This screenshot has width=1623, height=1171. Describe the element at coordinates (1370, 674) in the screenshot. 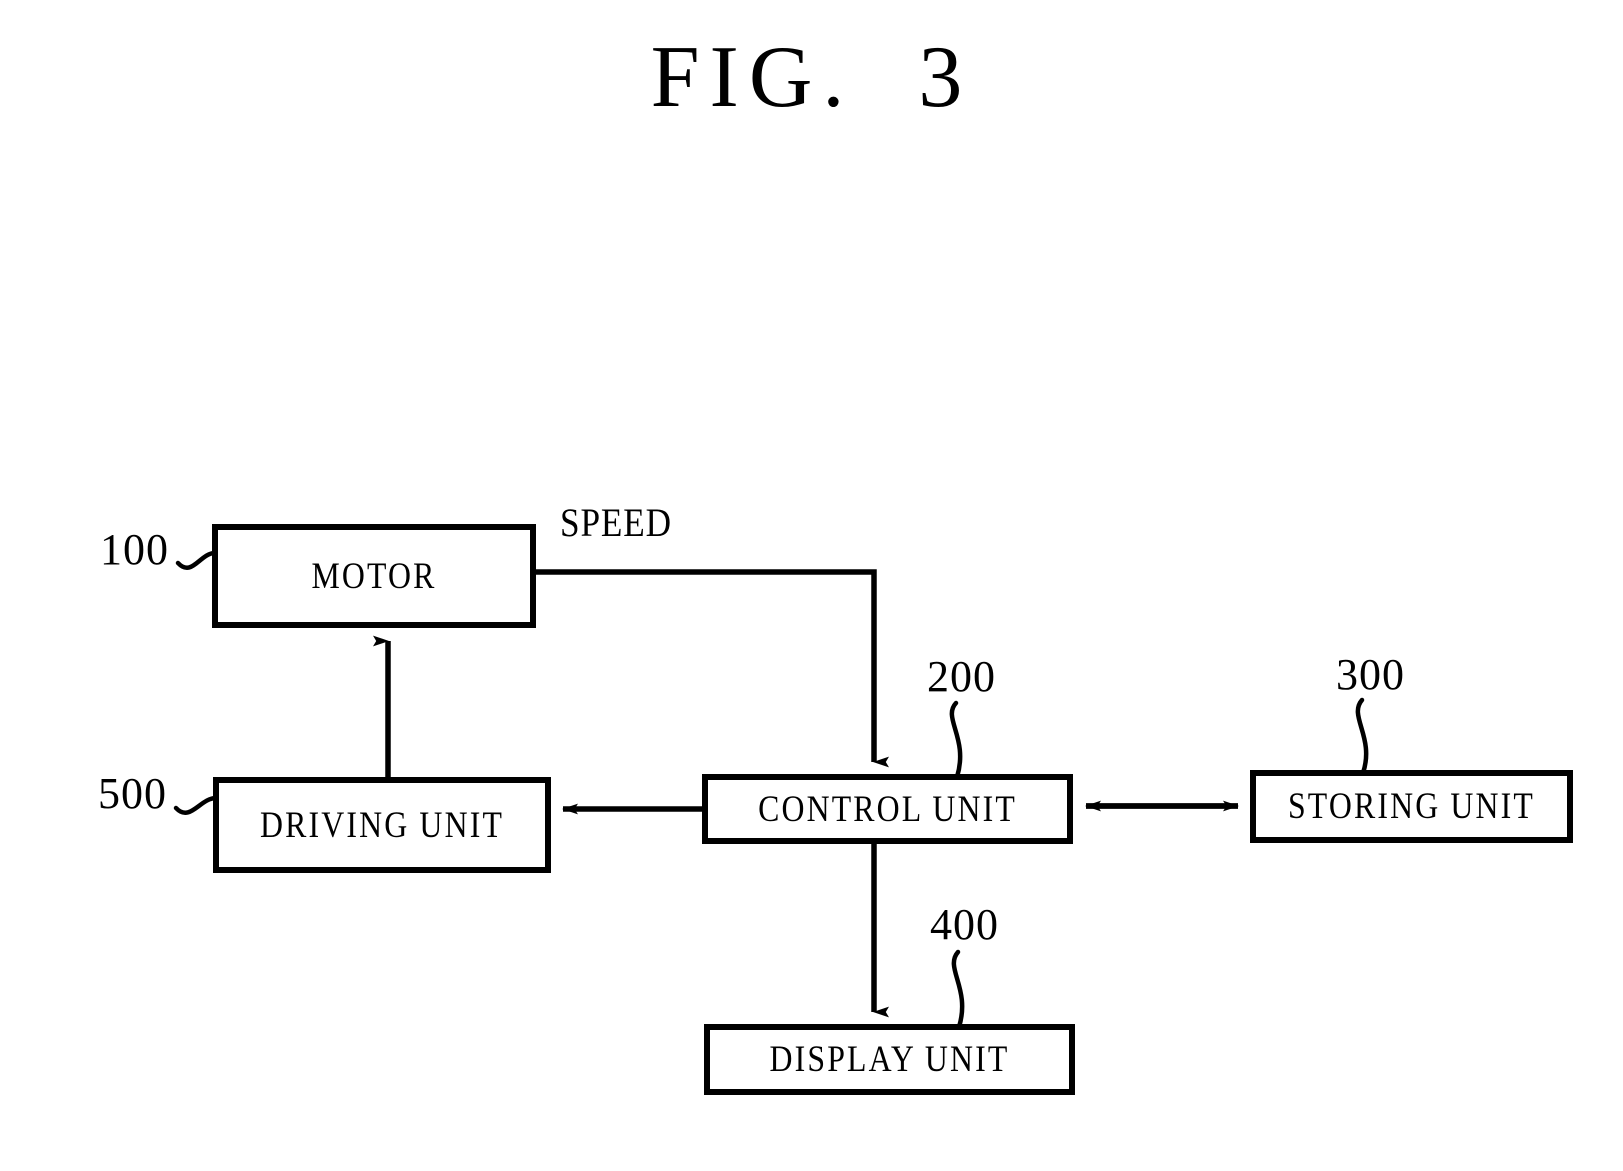

I see `reference-numeral-300: 300` at that location.